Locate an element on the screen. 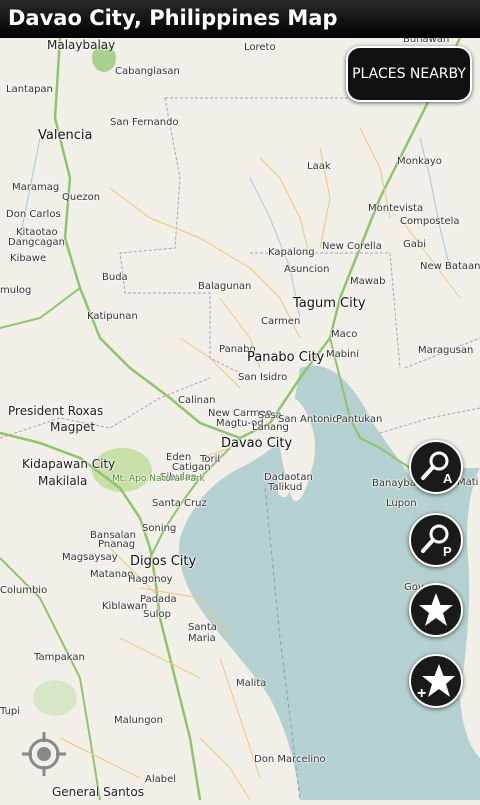  map-label-loreto: Loreto is located at coordinates (260, 47).